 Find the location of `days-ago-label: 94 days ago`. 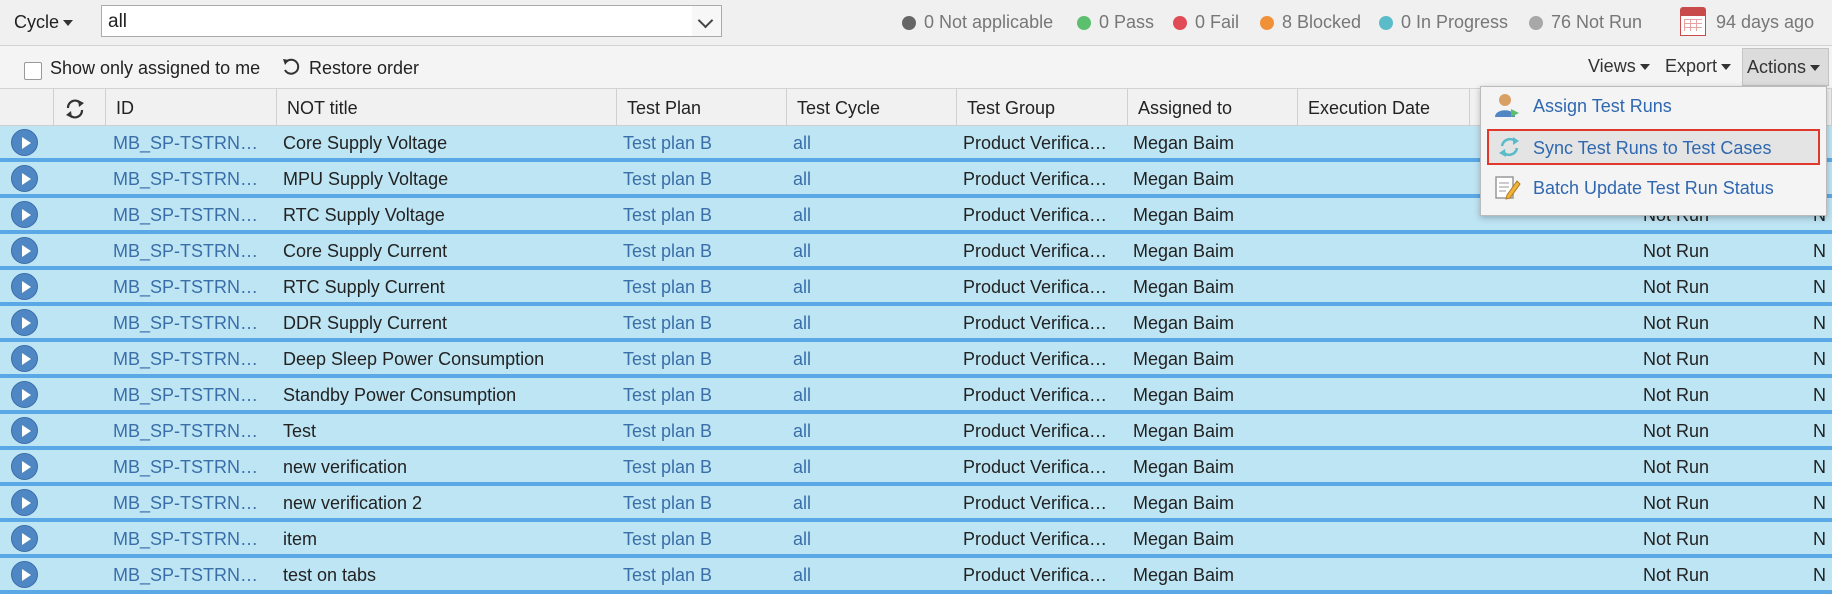

days-ago-label: 94 days ago is located at coordinates (1765, 22).